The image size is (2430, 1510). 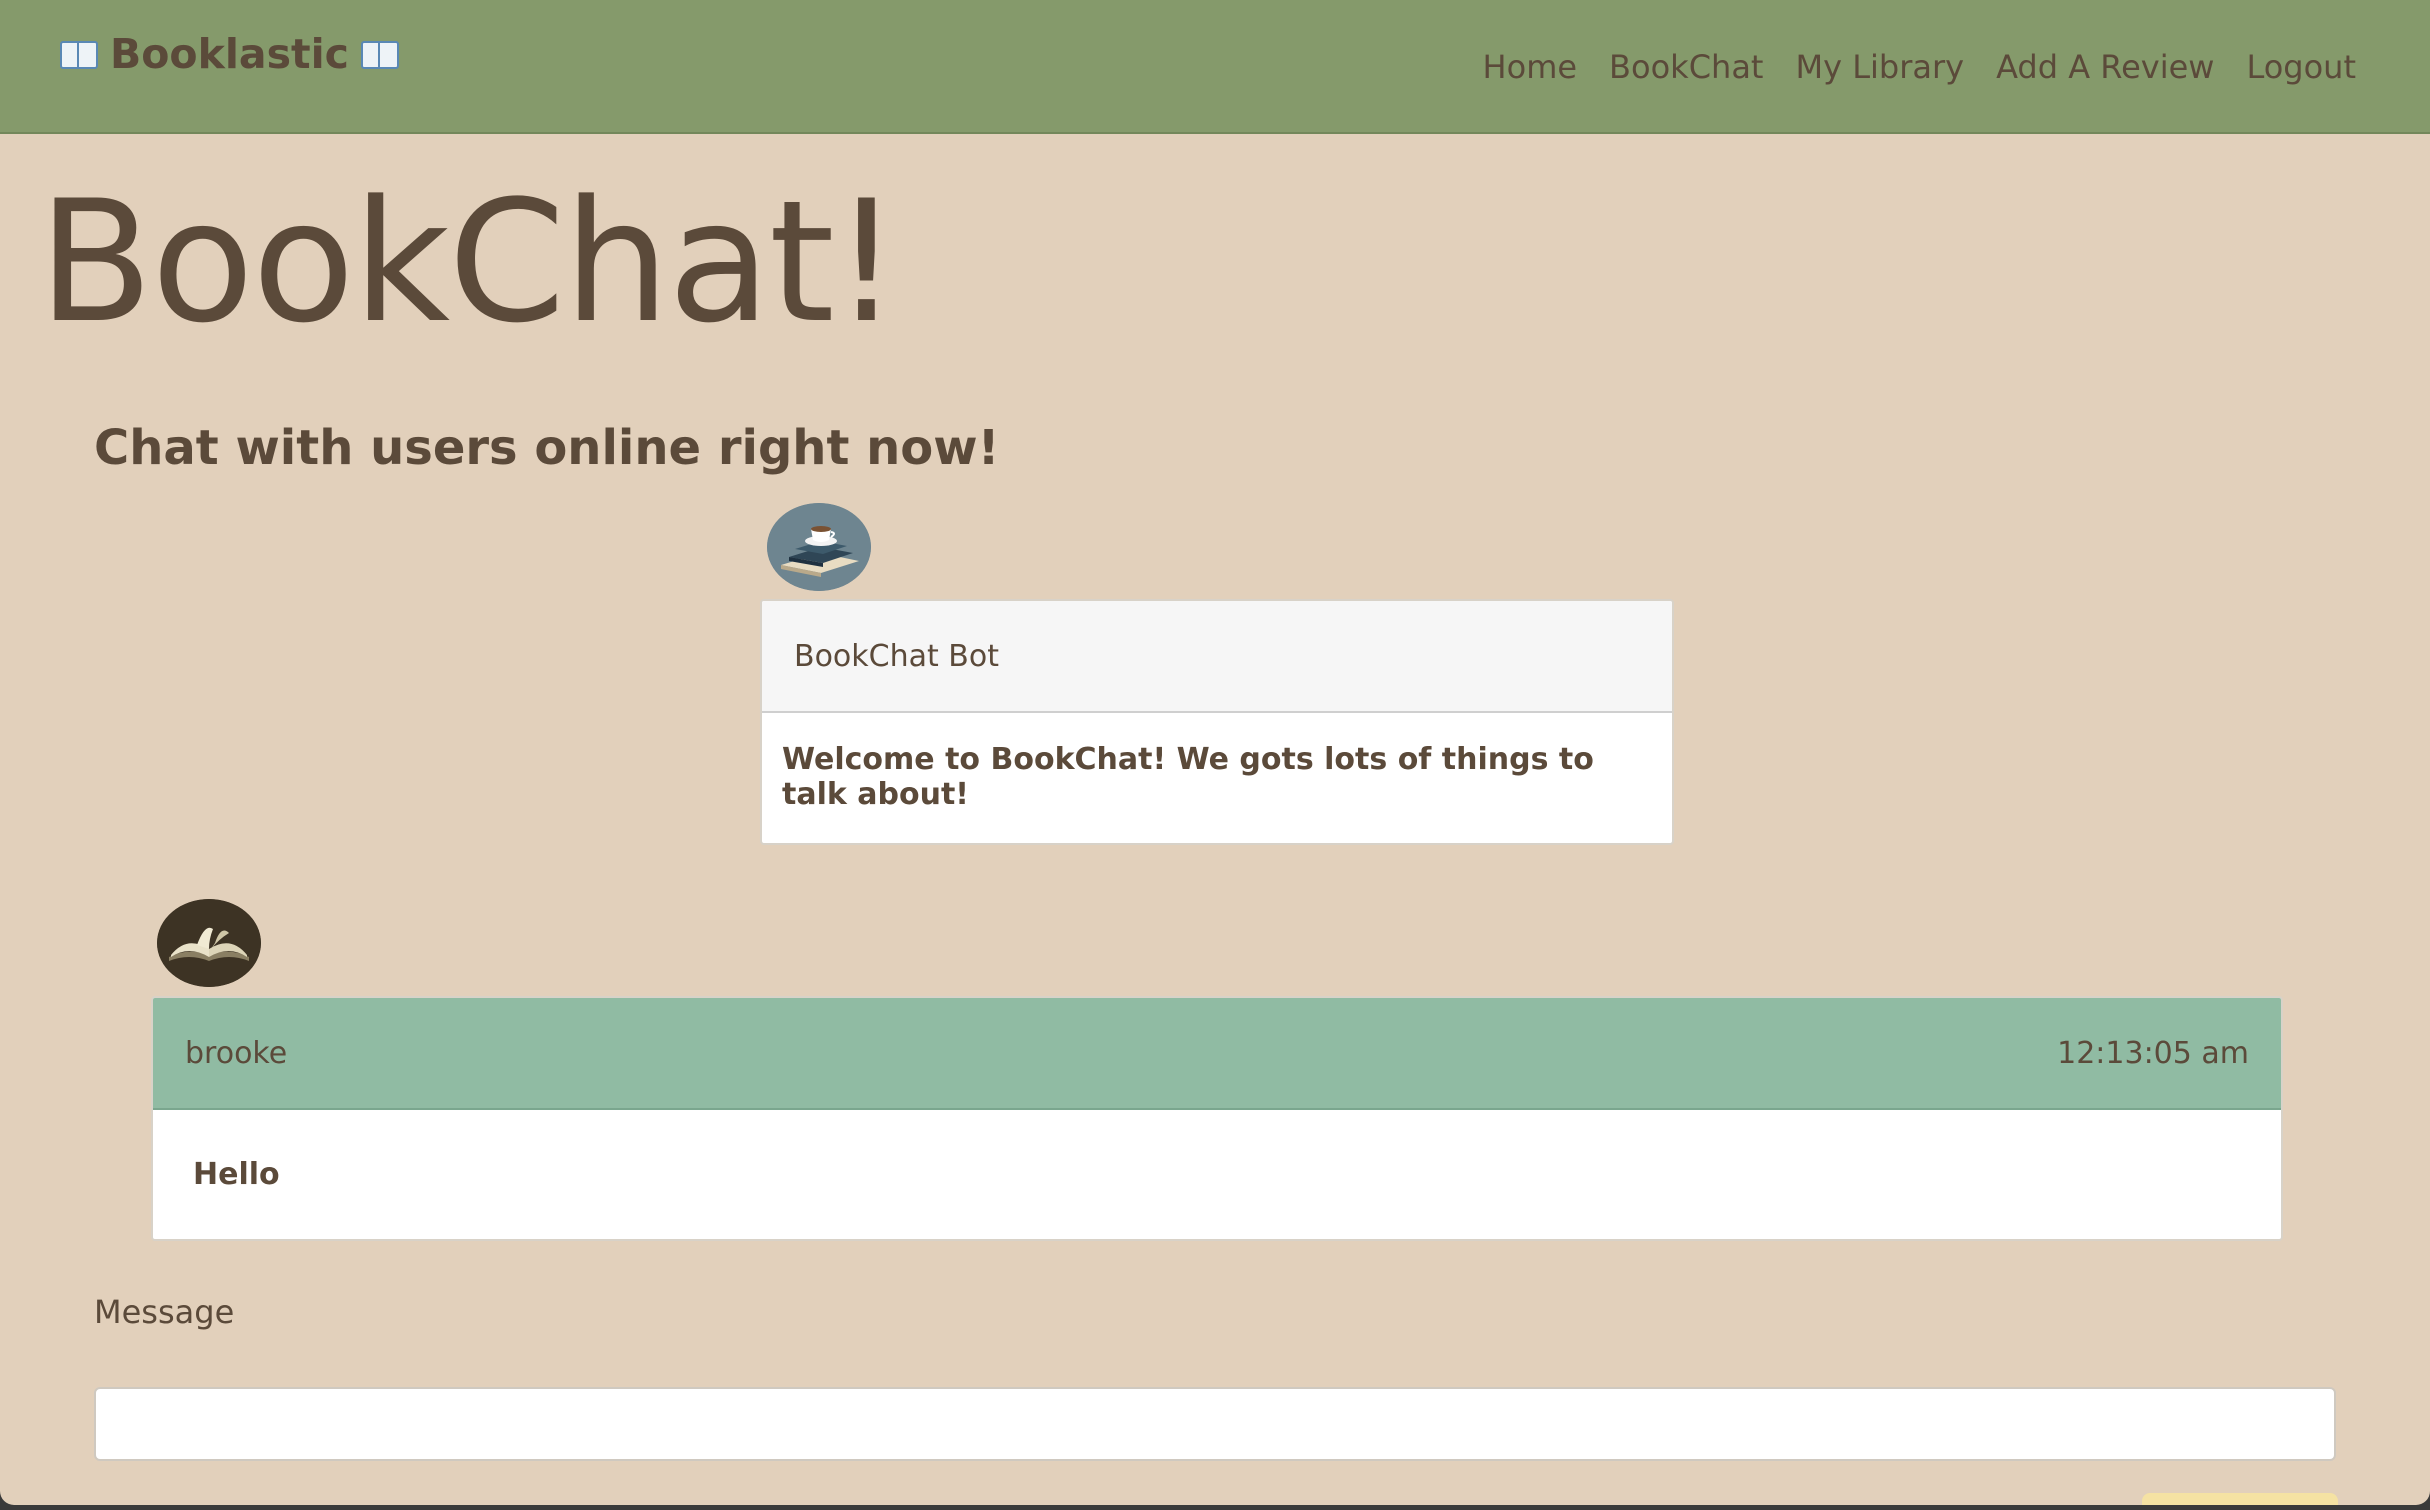 What do you see at coordinates (1217, 1054) in the screenshot?
I see `message-header: brooke 12:13:05 am` at bounding box center [1217, 1054].